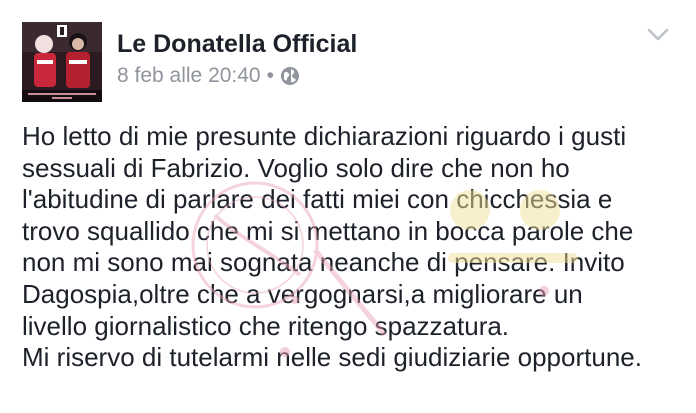 This screenshot has width=696, height=413. What do you see at coordinates (290, 76) in the screenshot?
I see `globe-icon` at bounding box center [290, 76].